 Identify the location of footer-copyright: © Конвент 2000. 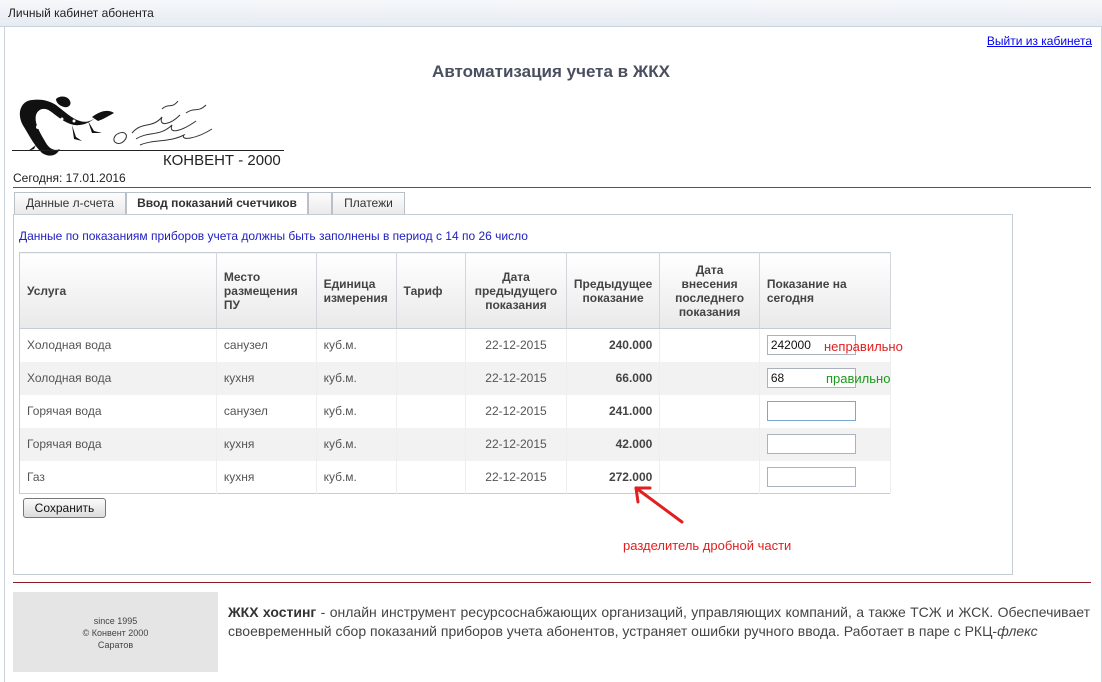
(115, 633).